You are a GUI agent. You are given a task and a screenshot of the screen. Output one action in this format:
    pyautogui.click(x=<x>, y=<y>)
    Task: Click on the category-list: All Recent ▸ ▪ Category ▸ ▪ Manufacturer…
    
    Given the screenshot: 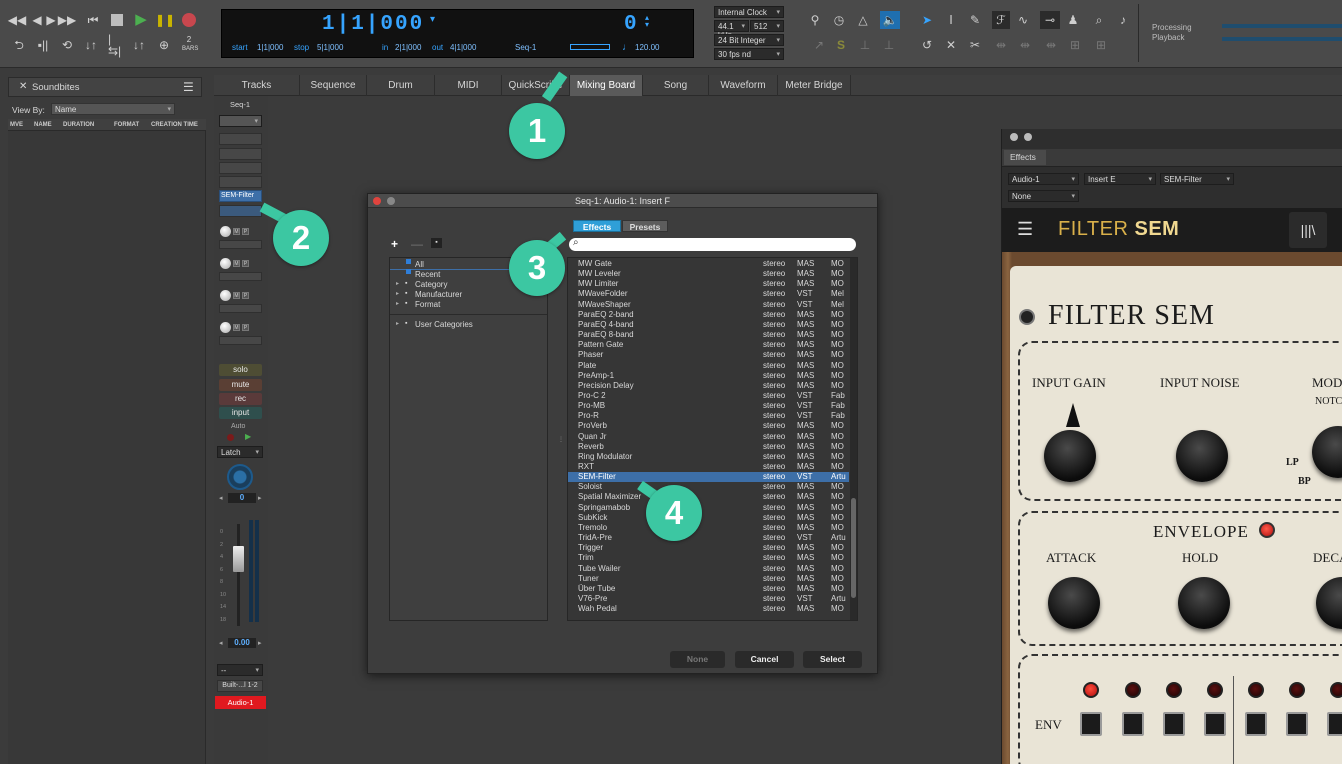 What is the action you would take?
    pyautogui.click(x=468, y=439)
    